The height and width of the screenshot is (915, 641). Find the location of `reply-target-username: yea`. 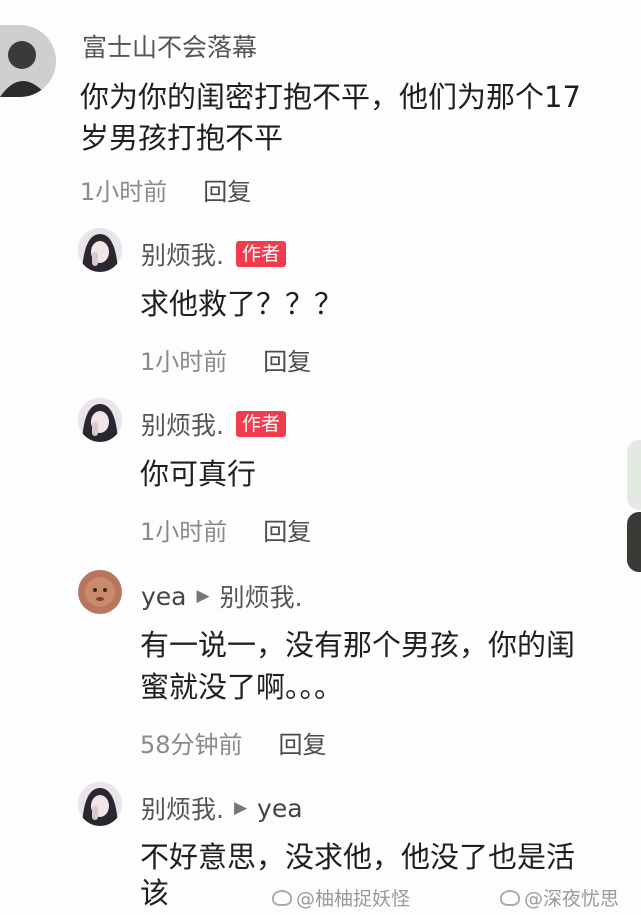

reply-target-username: yea is located at coordinates (280, 808).